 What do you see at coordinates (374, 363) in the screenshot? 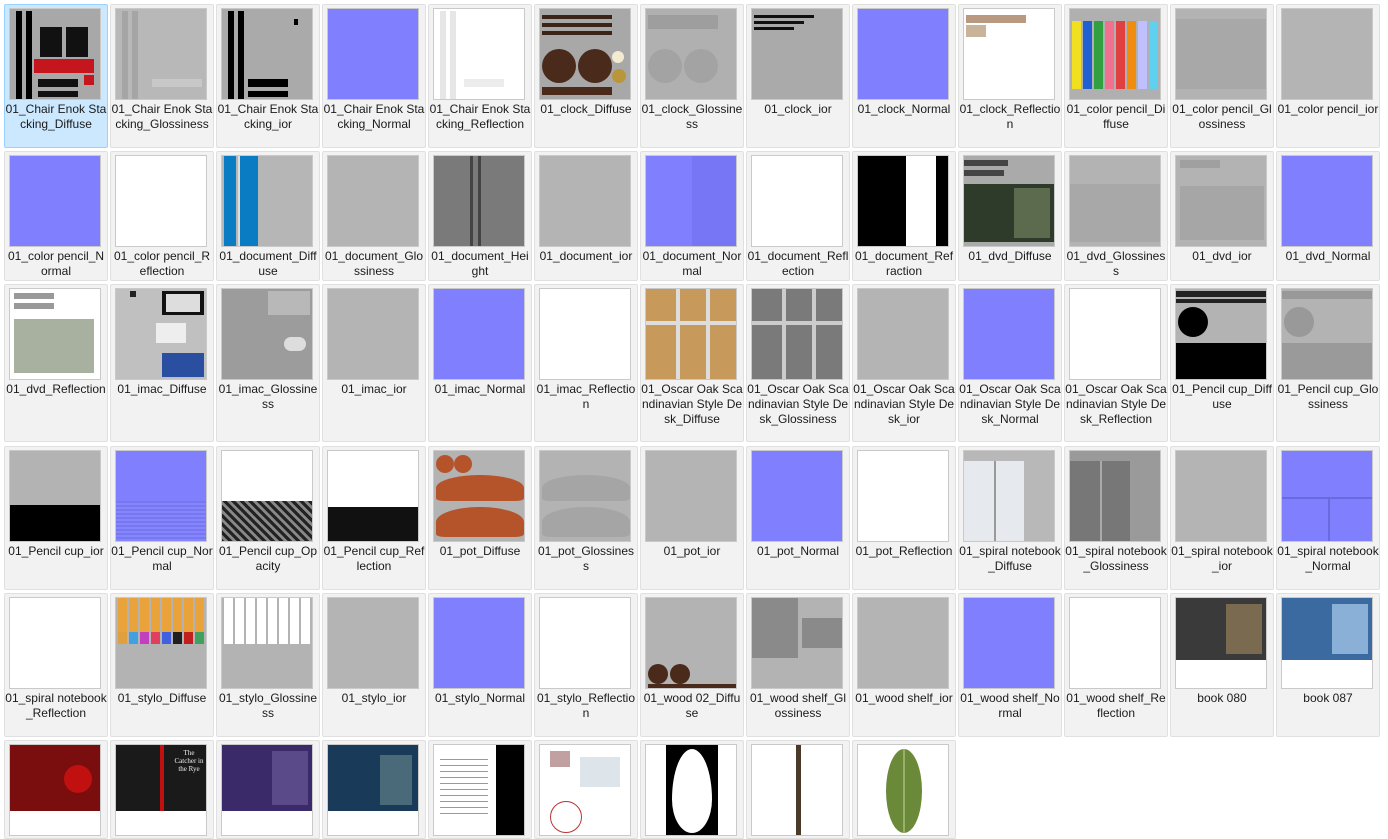
I see `file-item: 01_imac_ior` at bounding box center [374, 363].